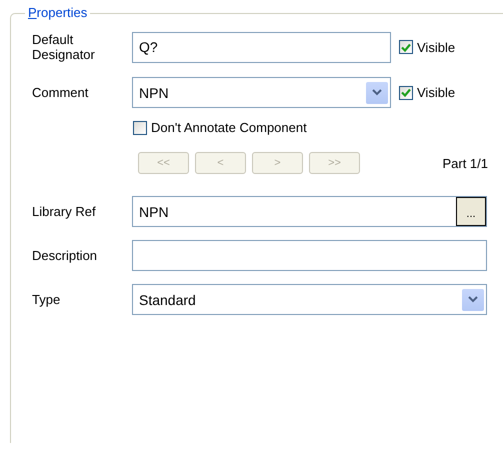 This screenshot has width=503, height=459. I want to click on part-label: Part 1/1, so click(465, 163).